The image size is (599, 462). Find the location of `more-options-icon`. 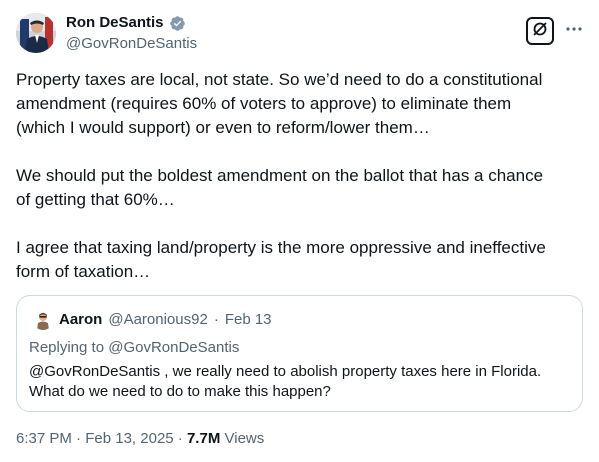

more-options-icon is located at coordinates (574, 28).